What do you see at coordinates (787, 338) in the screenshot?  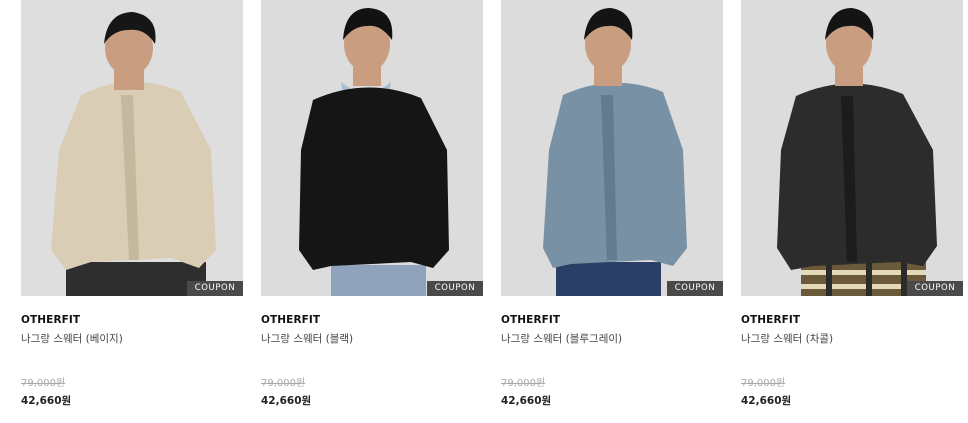 I see `product-name: 나그랑 스웨터 (차콜)` at bounding box center [787, 338].